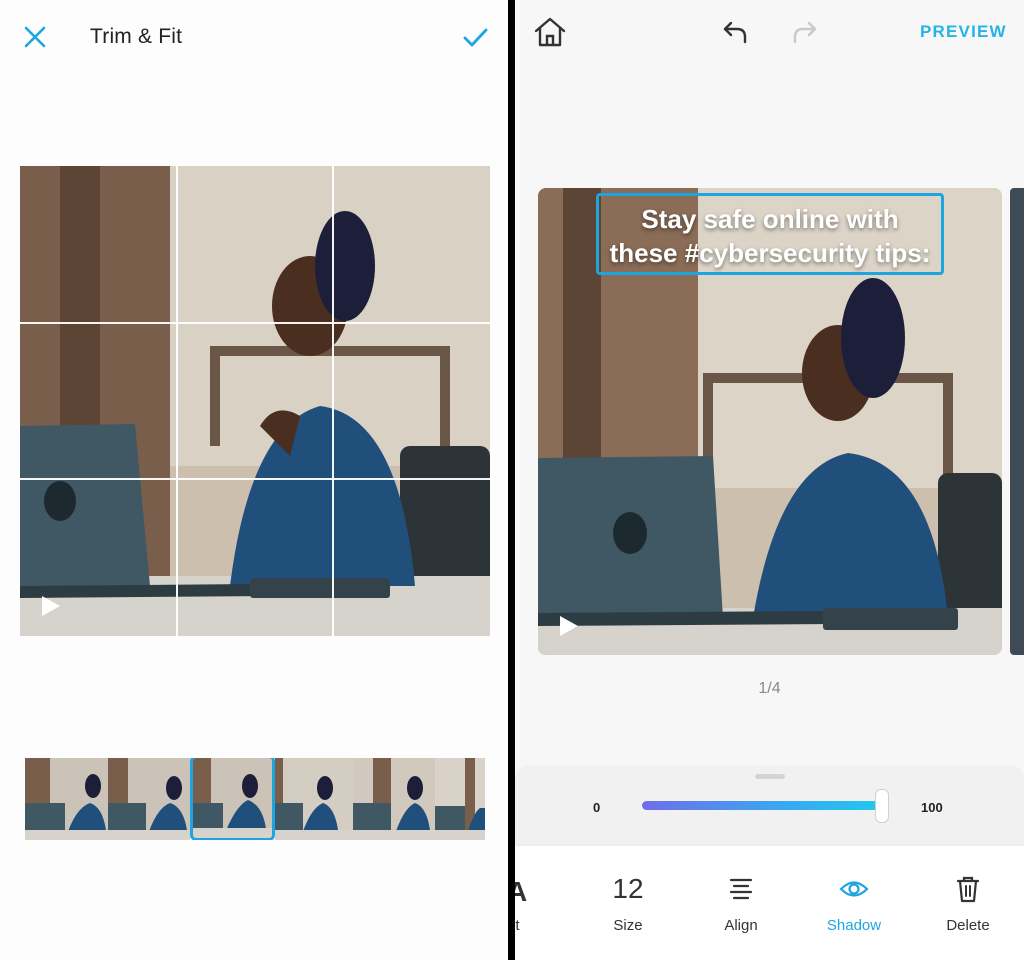 This screenshot has width=1024, height=960. I want to click on filmstrip-frame-selected, so click(232, 799).